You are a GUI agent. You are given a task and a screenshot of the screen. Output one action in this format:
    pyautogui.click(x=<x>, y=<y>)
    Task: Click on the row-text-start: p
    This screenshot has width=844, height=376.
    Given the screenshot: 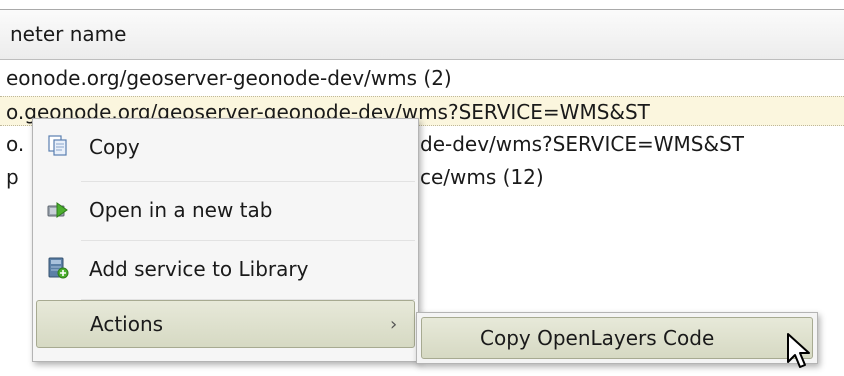 What is the action you would take?
    pyautogui.click(x=12, y=177)
    